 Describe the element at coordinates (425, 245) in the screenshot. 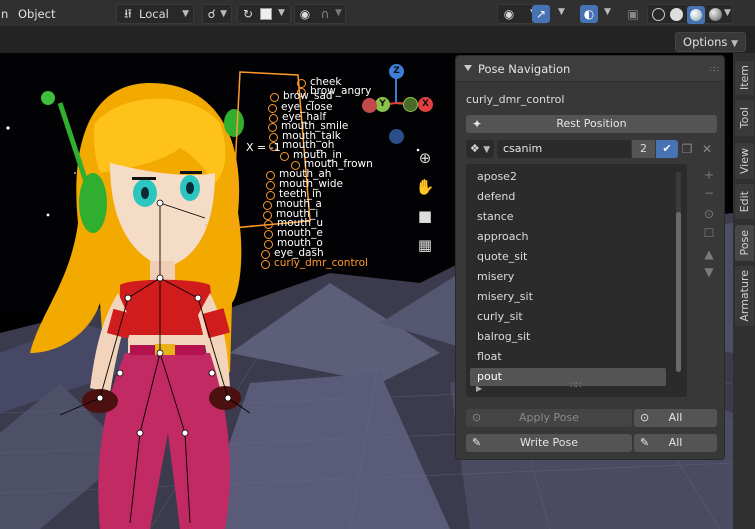

I see `grid-perspective-icon: ▦` at that location.